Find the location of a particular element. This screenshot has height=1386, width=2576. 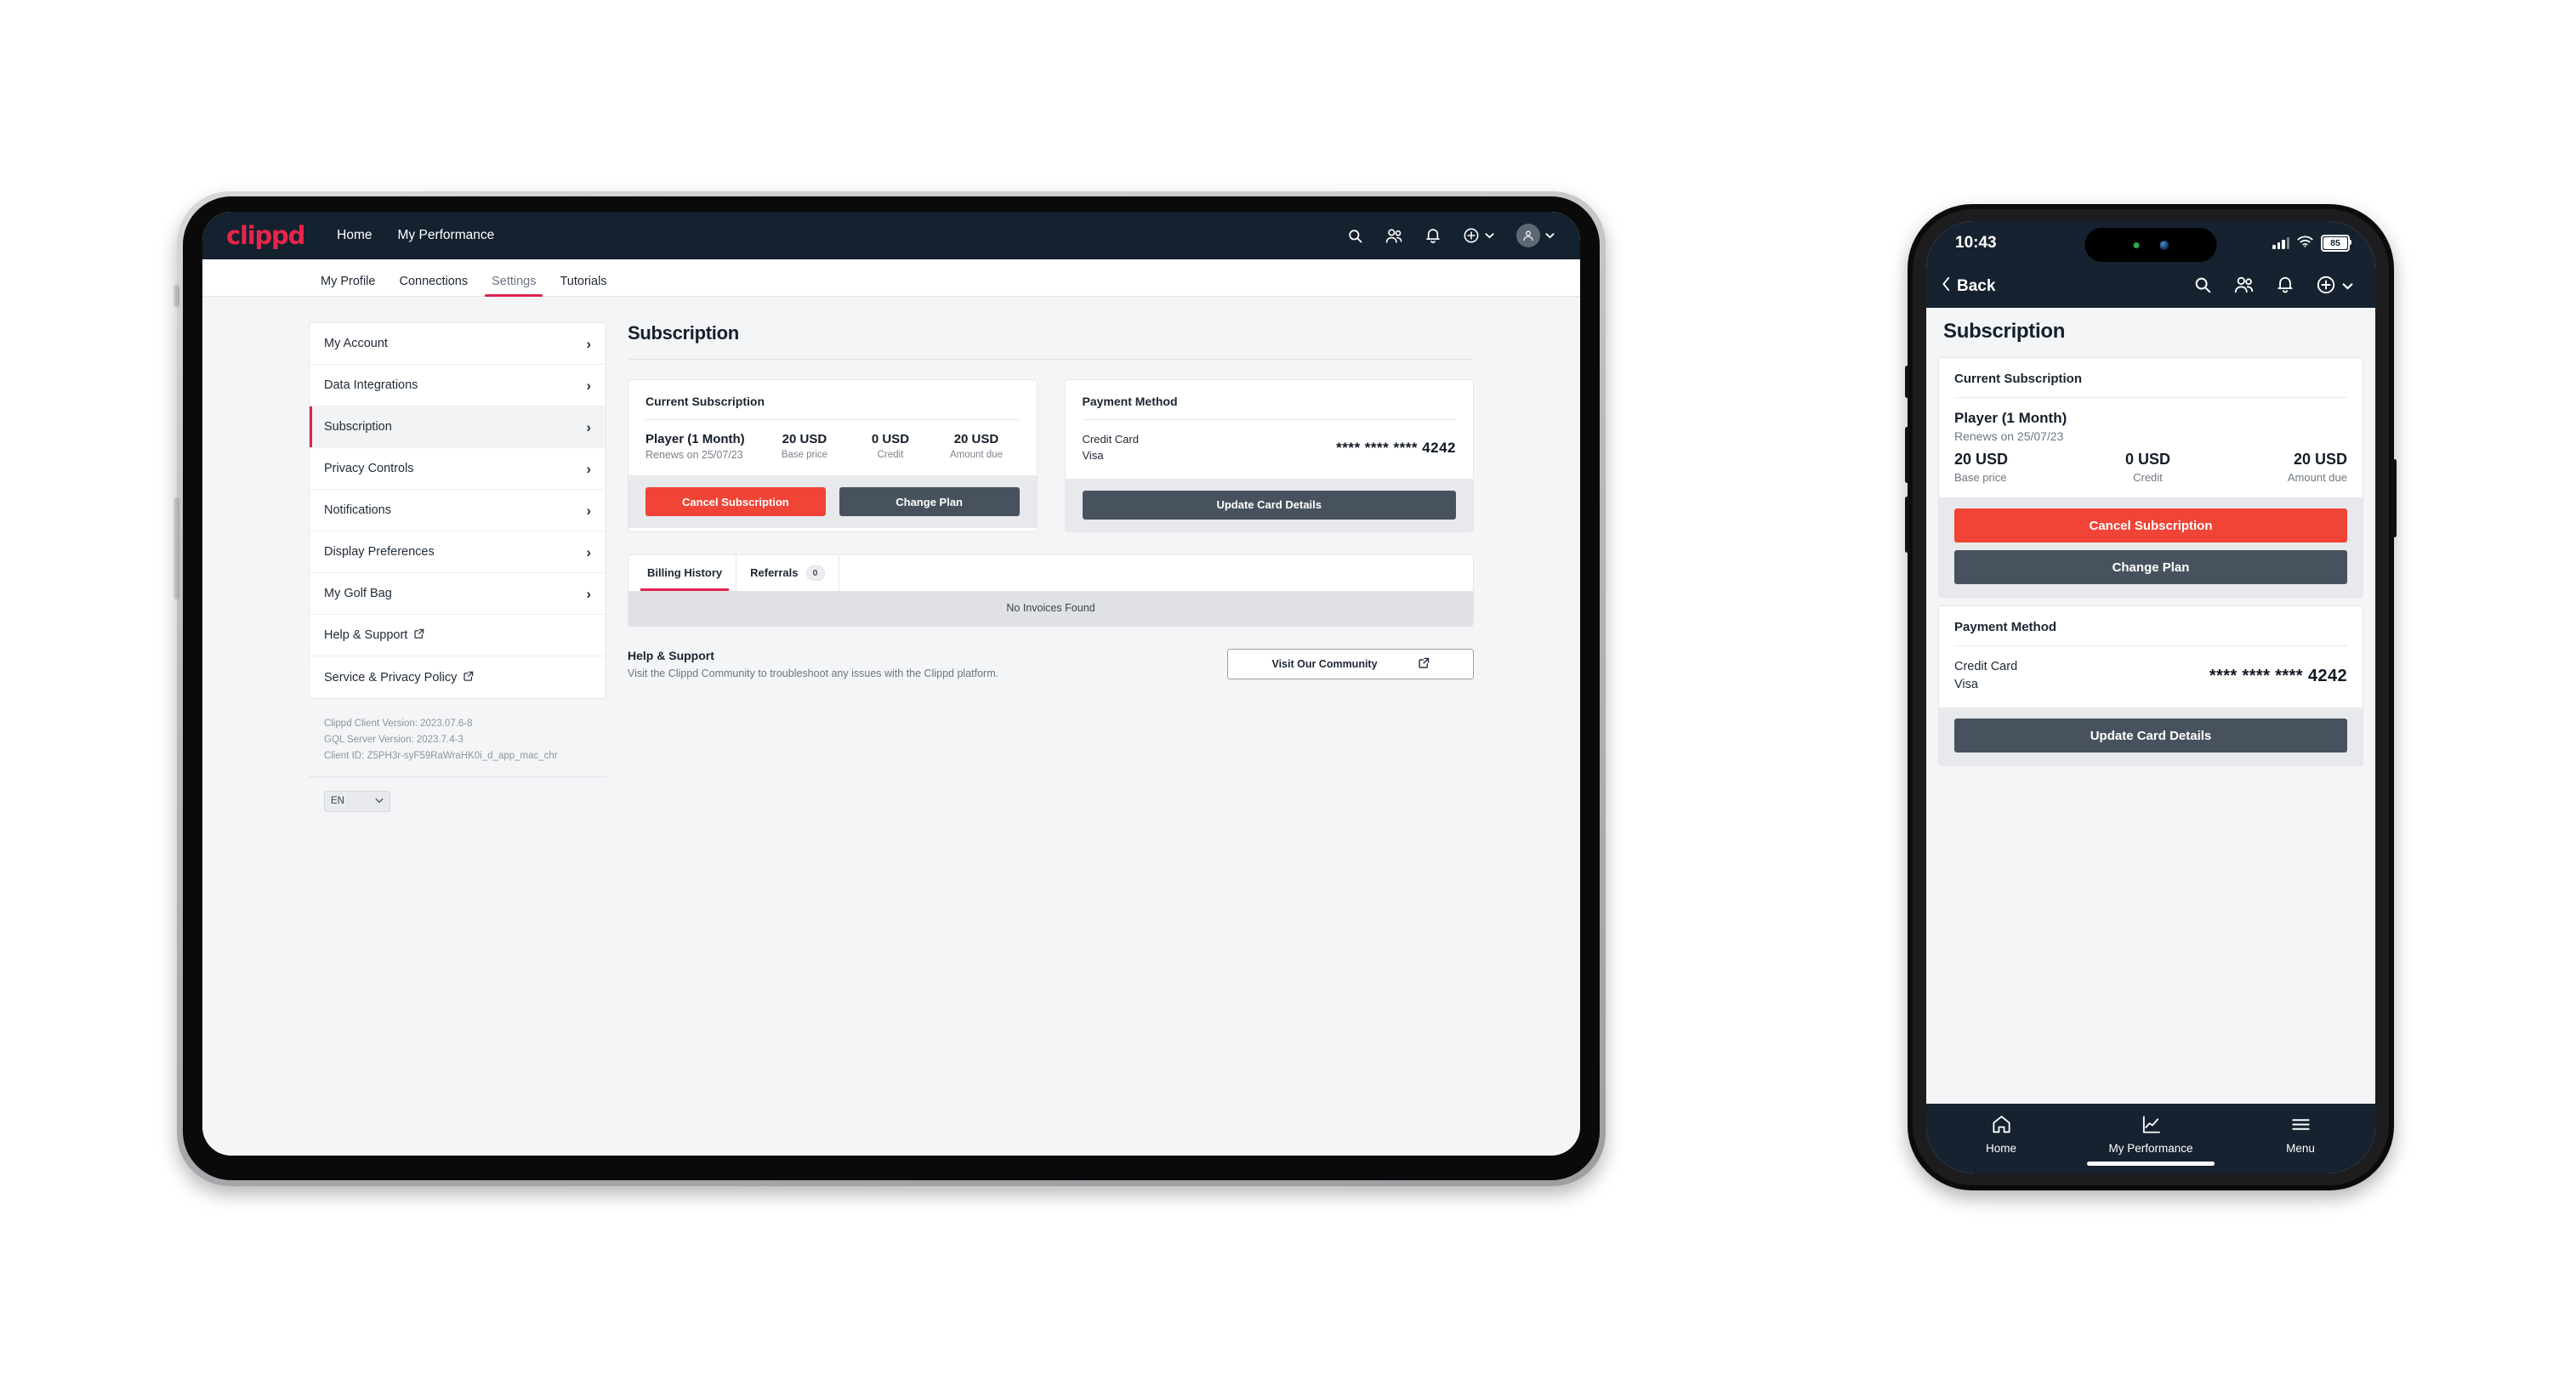

payment-row: Credit Card Visa **** **** **** 4242 is located at coordinates (1270, 448).